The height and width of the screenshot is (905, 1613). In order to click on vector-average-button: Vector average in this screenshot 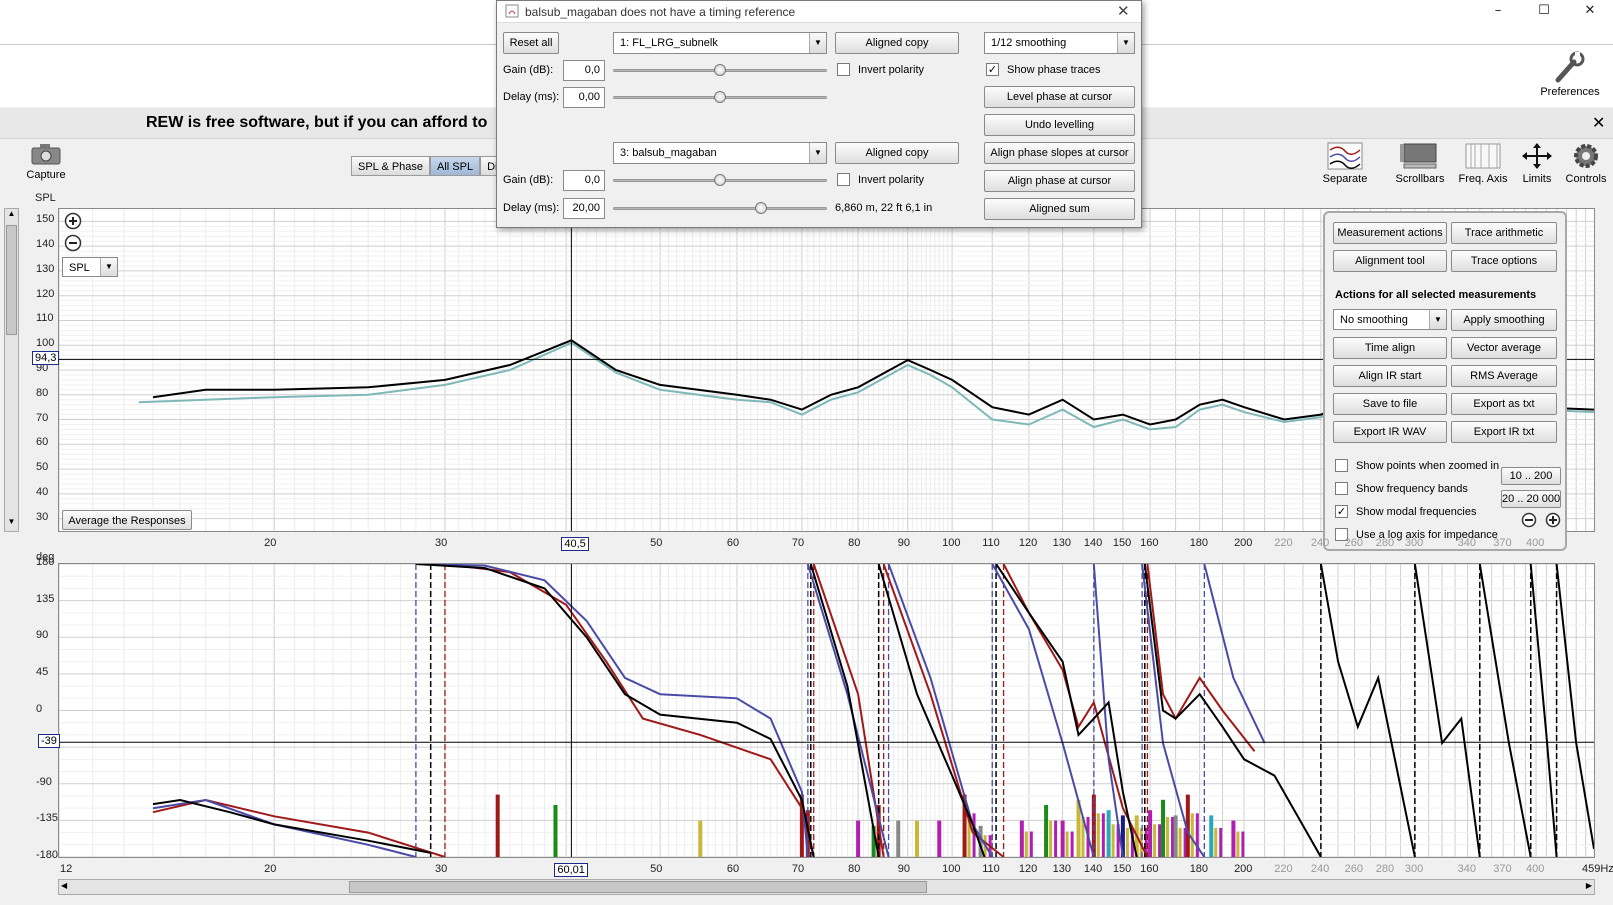, I will do `click(1504, 348)`.